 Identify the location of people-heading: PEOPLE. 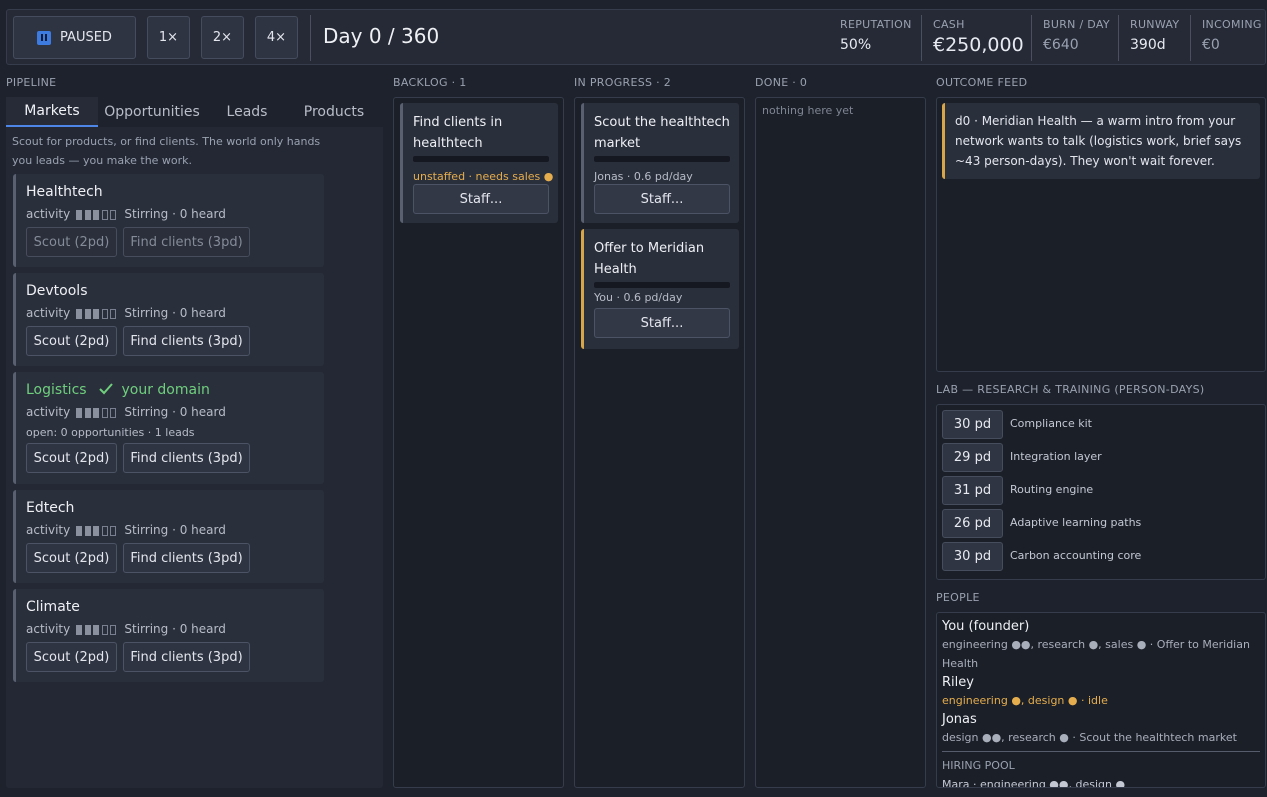
(958, 597).